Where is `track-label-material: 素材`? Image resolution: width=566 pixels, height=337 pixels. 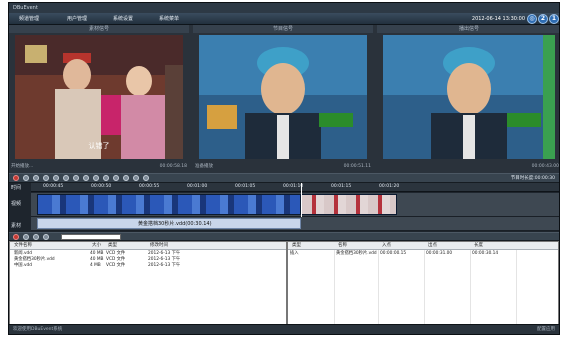
track-label-material: 素材 is located at coordinates (16, 226).